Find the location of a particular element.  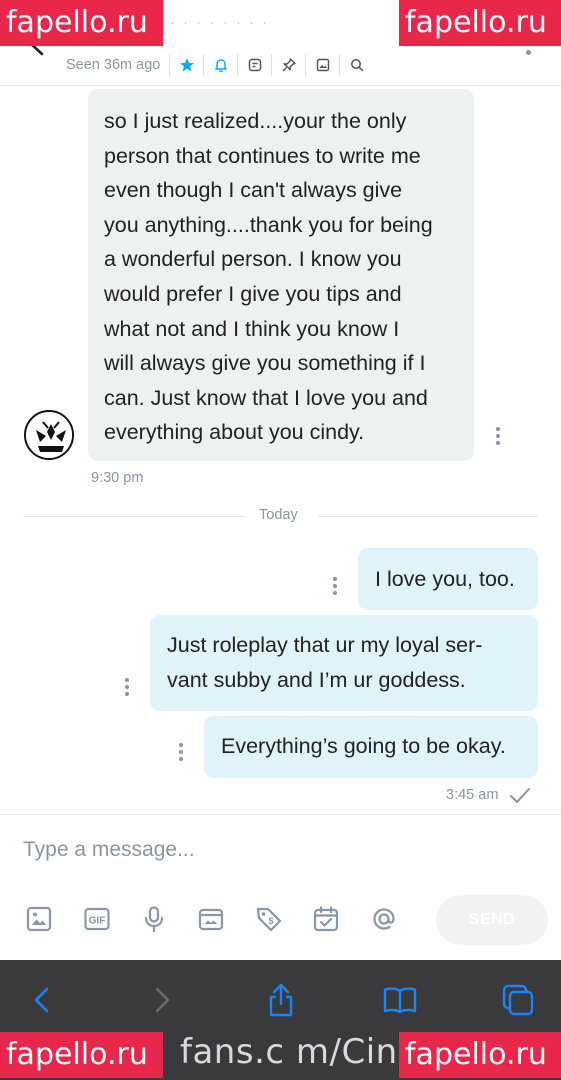

message-line: you anything....thank you for being is located at coordinates (268, 224).